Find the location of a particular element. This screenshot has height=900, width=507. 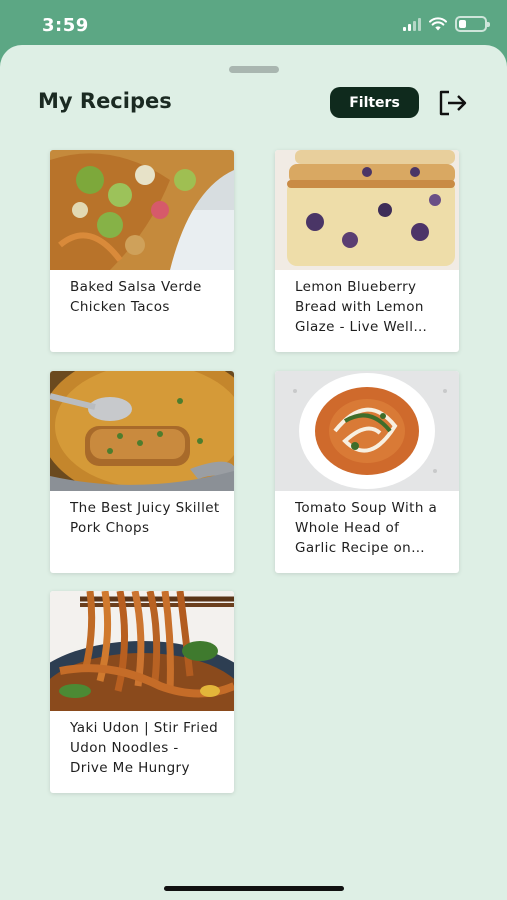

battery-level is located at coordinates (463, 24).